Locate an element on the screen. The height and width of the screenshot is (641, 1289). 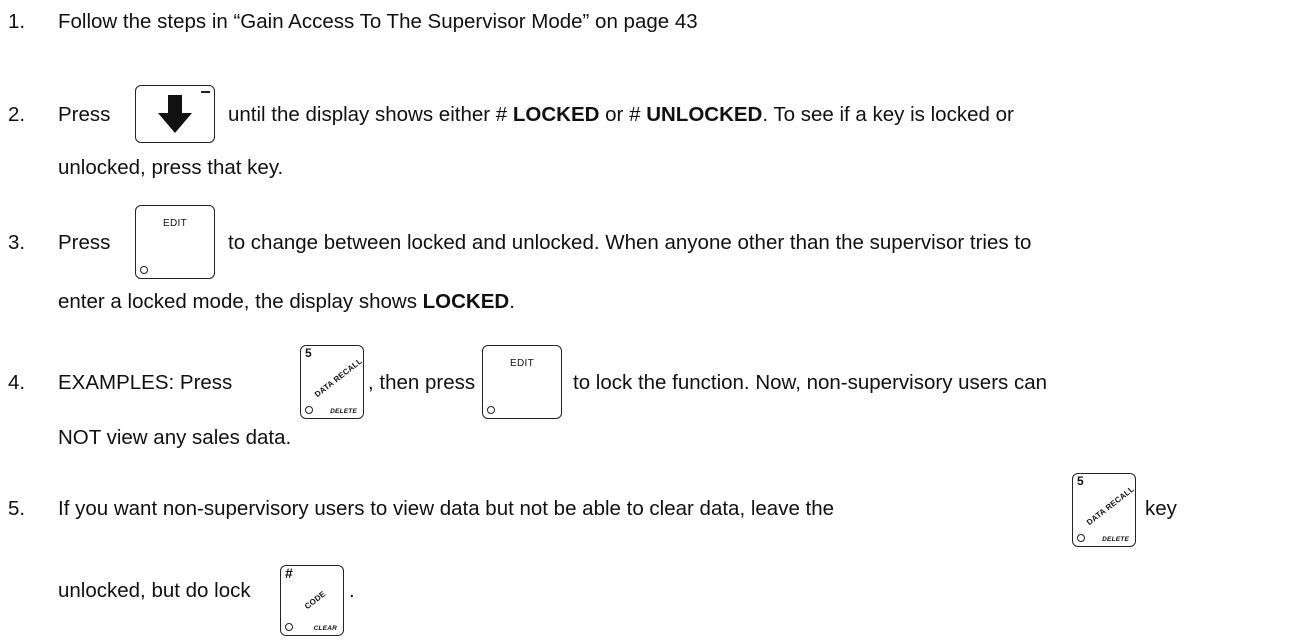
period: . is located at coordinates (352, 590).